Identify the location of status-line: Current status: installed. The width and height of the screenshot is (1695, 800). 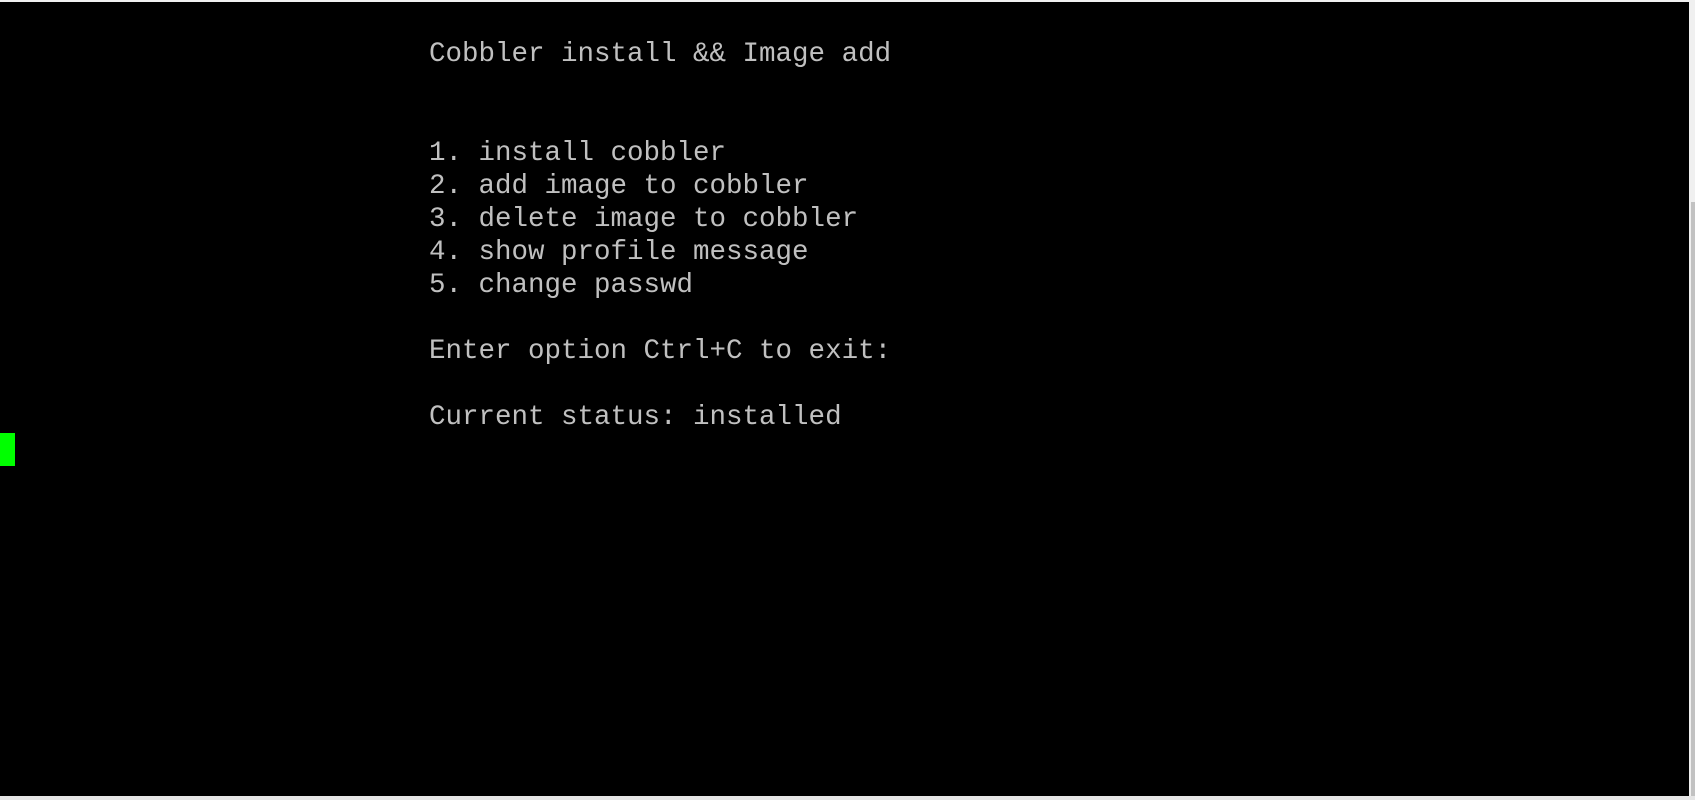
(635, 417).